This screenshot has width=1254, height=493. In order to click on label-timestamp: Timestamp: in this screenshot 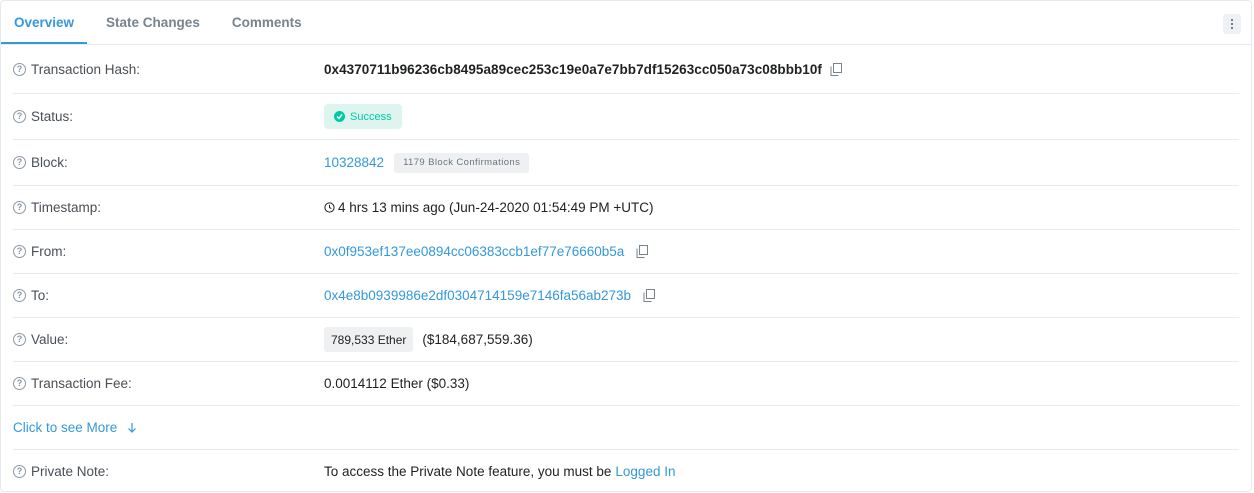, I will do `click(66, 207)`.